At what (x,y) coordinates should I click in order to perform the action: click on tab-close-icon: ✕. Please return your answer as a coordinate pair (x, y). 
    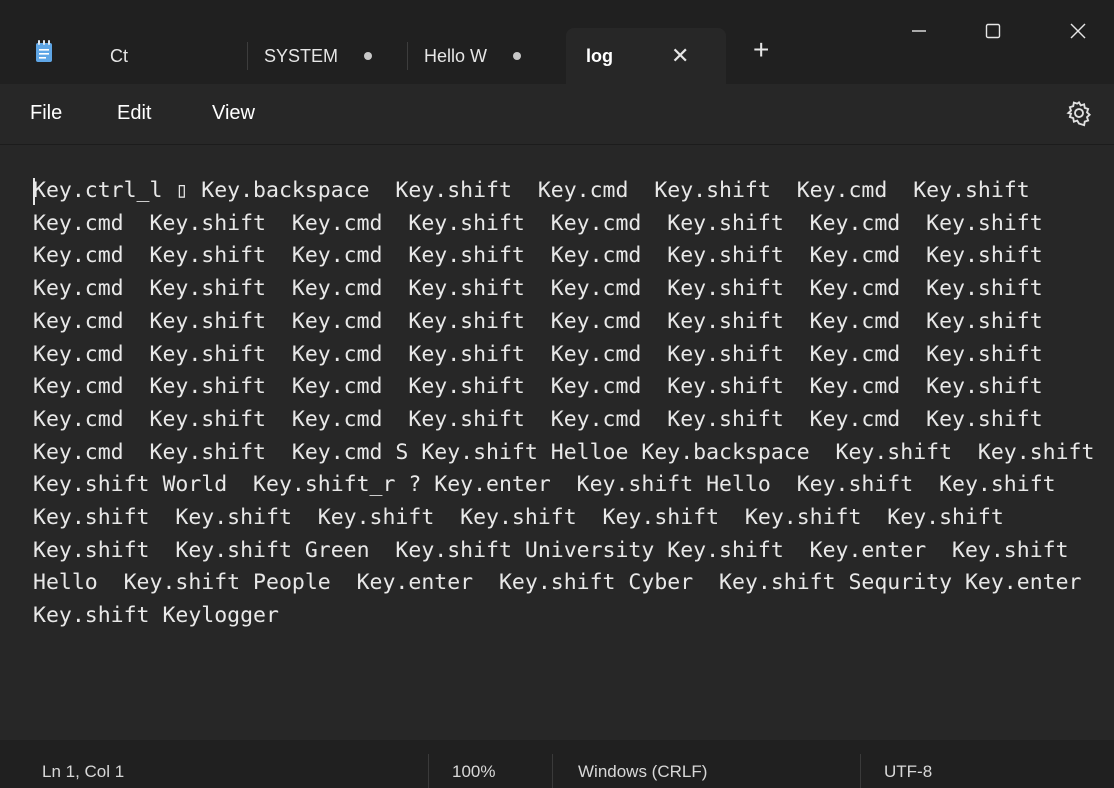
    Looking at the image, I should click on (680, 56).